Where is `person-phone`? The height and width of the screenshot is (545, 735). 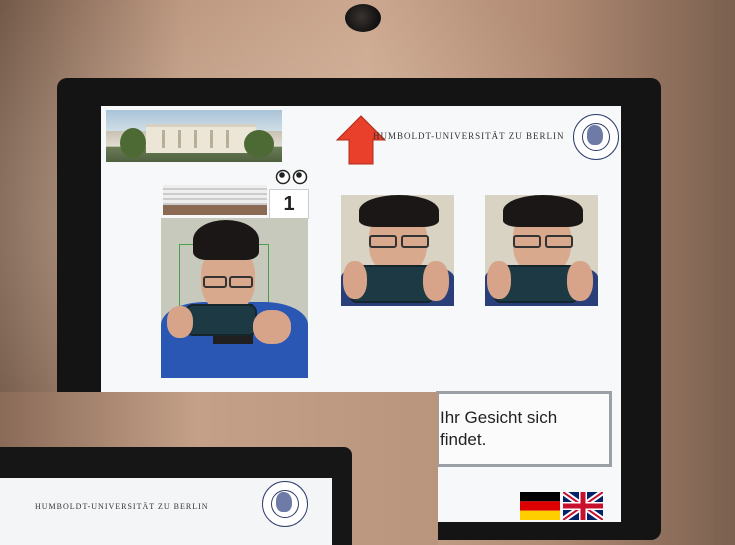 person-phone is located at coordinates (221, 320).